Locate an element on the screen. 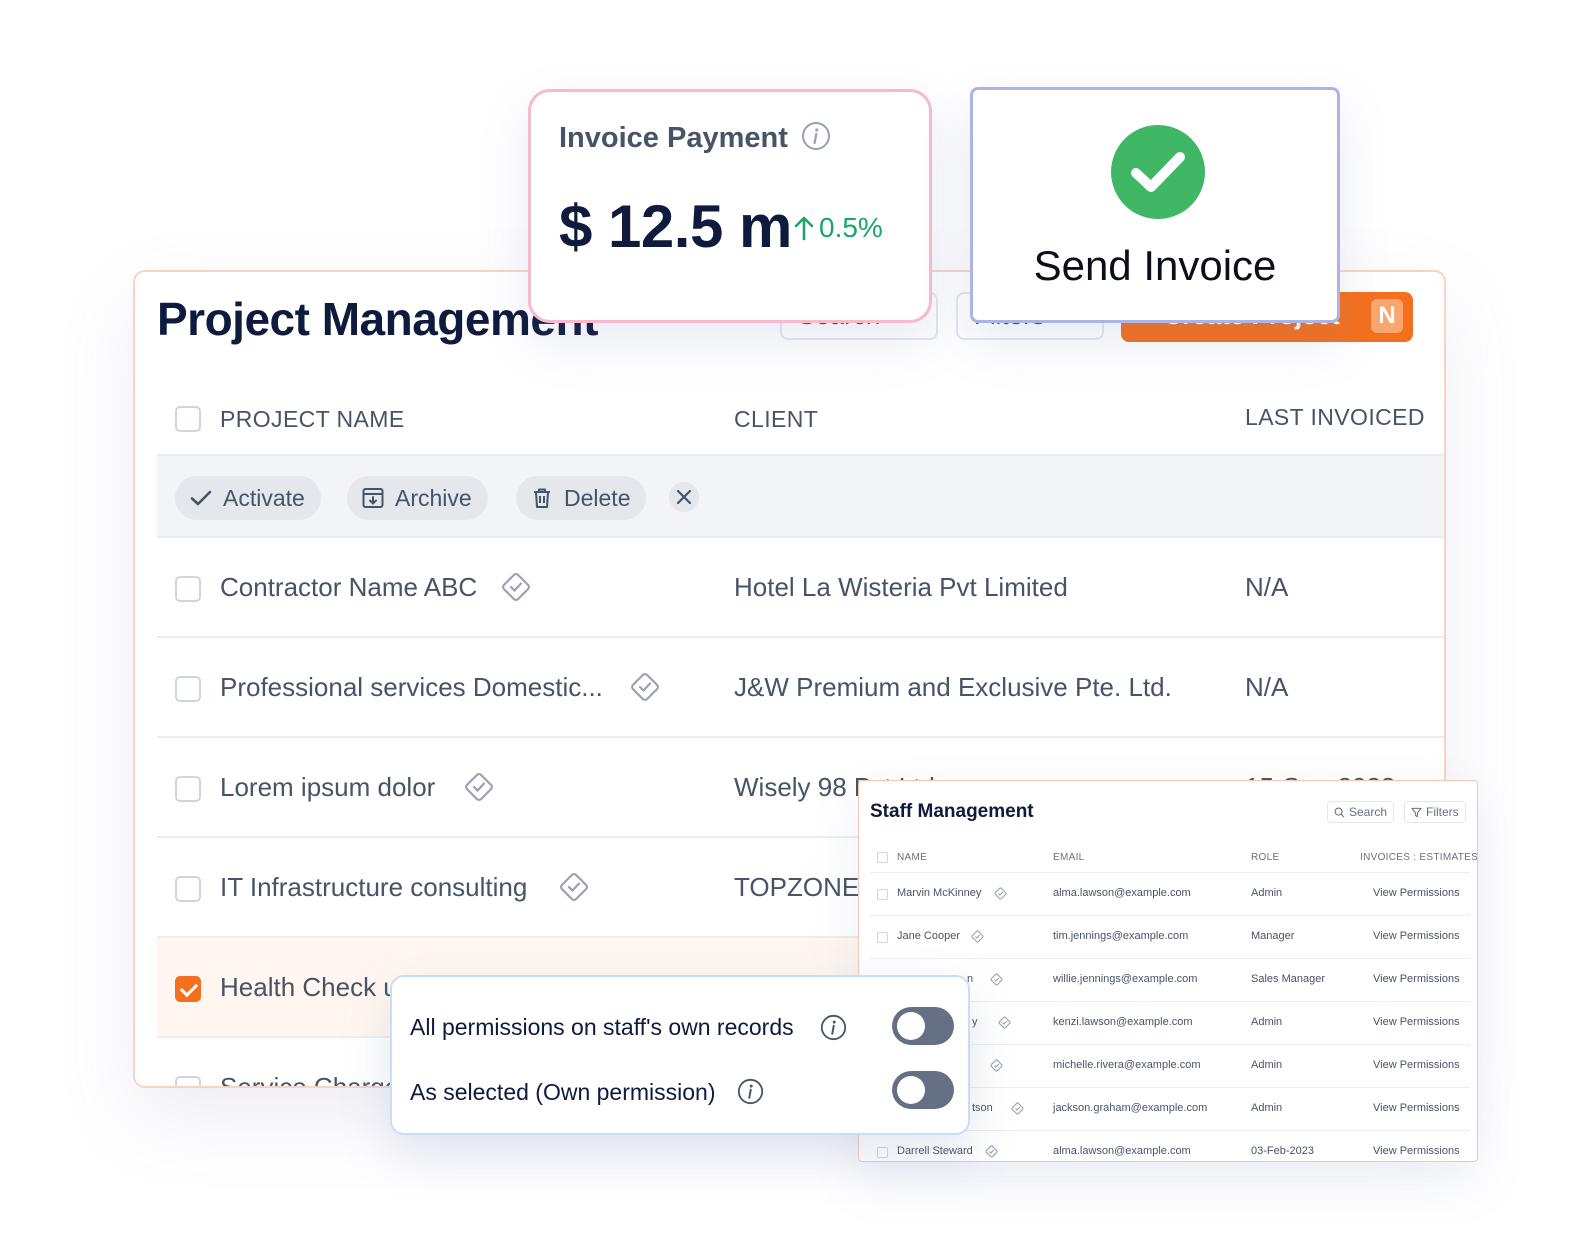 Image resolution: width=1572 pixels, height=1241 pixels. staff-role: Sales Manager is located at coordinates (1288, 979).